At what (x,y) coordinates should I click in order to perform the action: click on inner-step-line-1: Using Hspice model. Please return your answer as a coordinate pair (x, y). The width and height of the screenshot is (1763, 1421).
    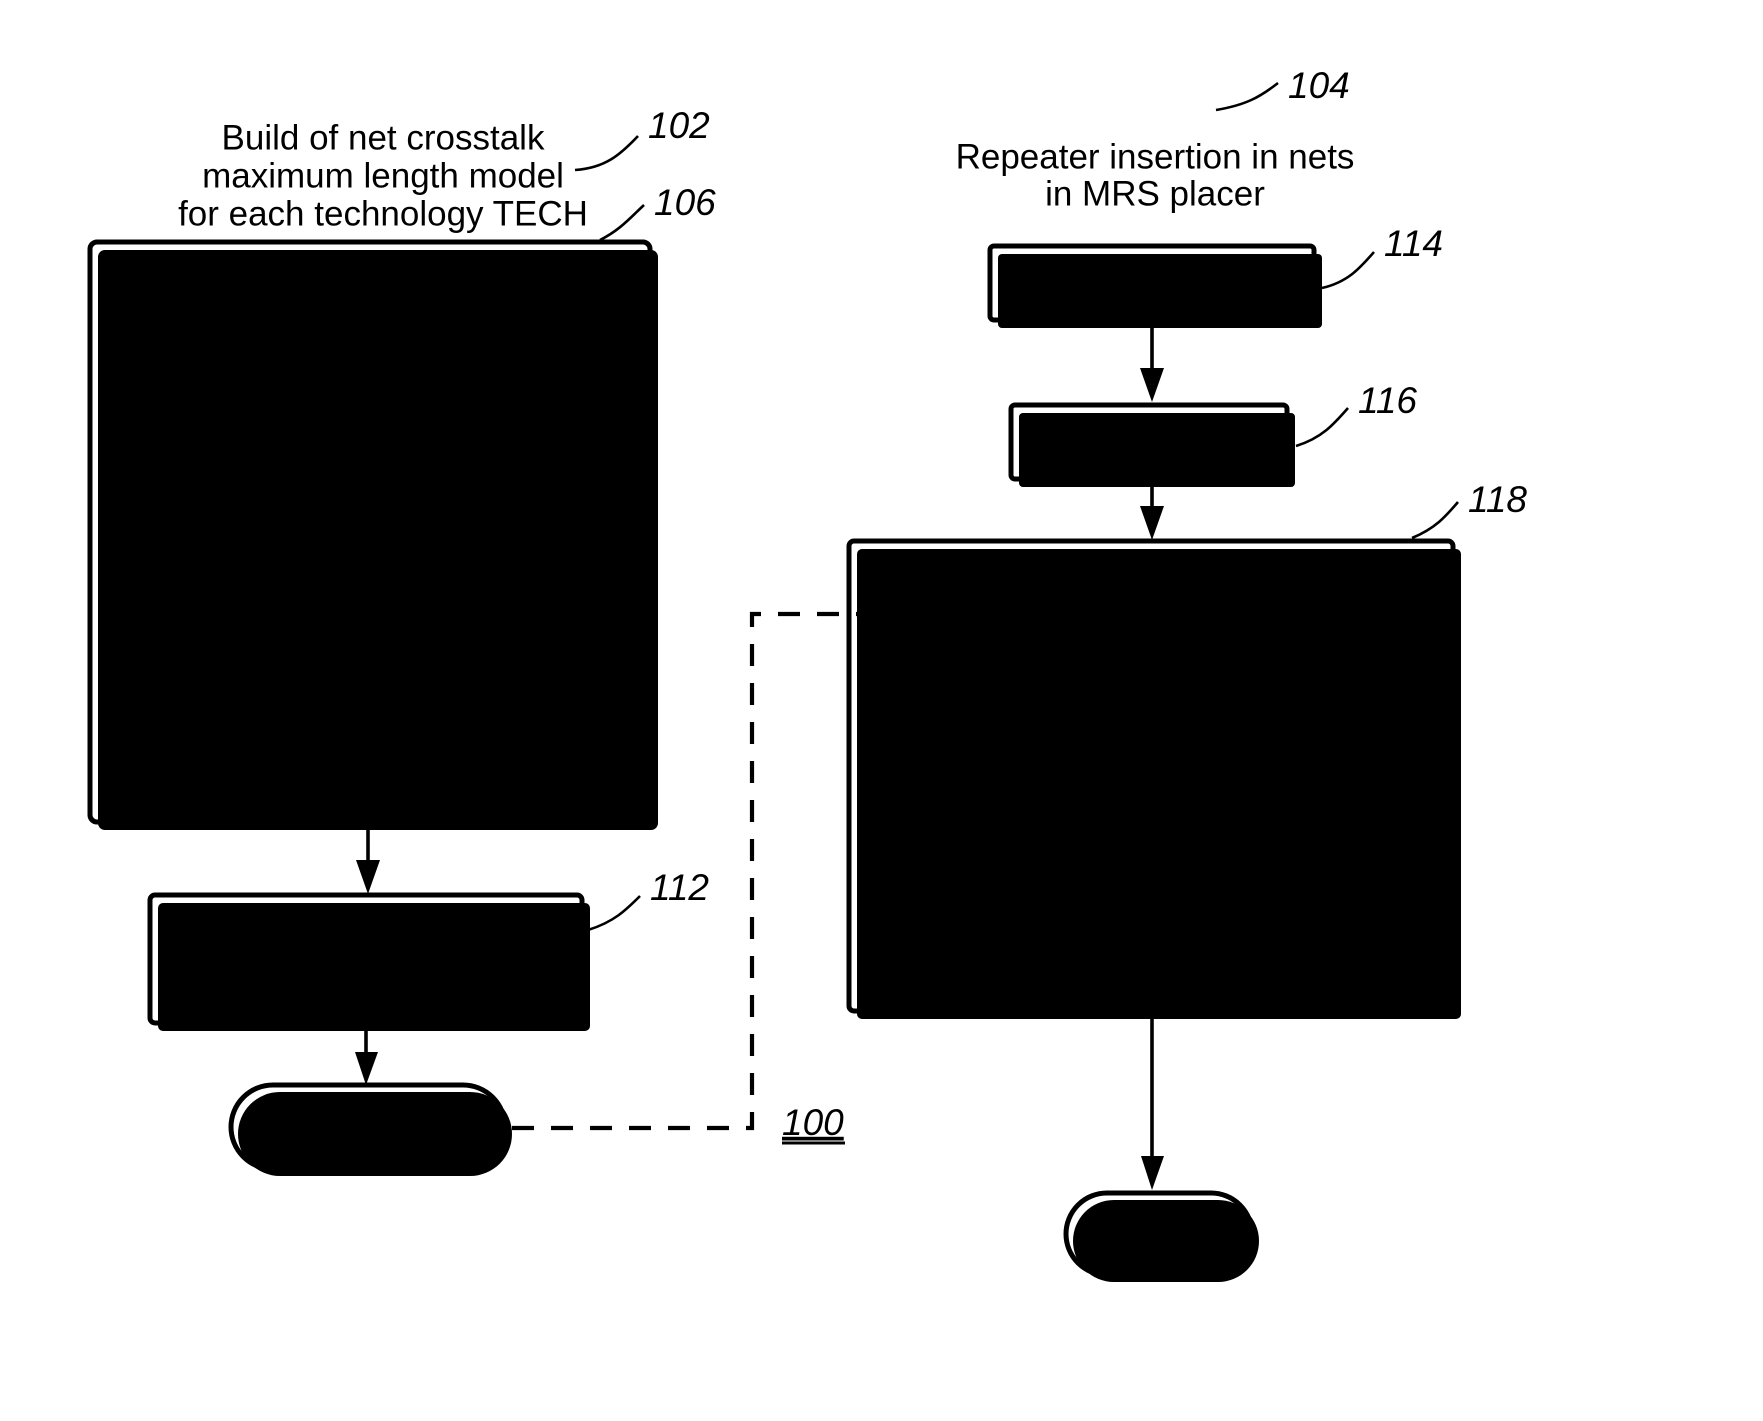
    Looking at the image, I should click on (368, 673).